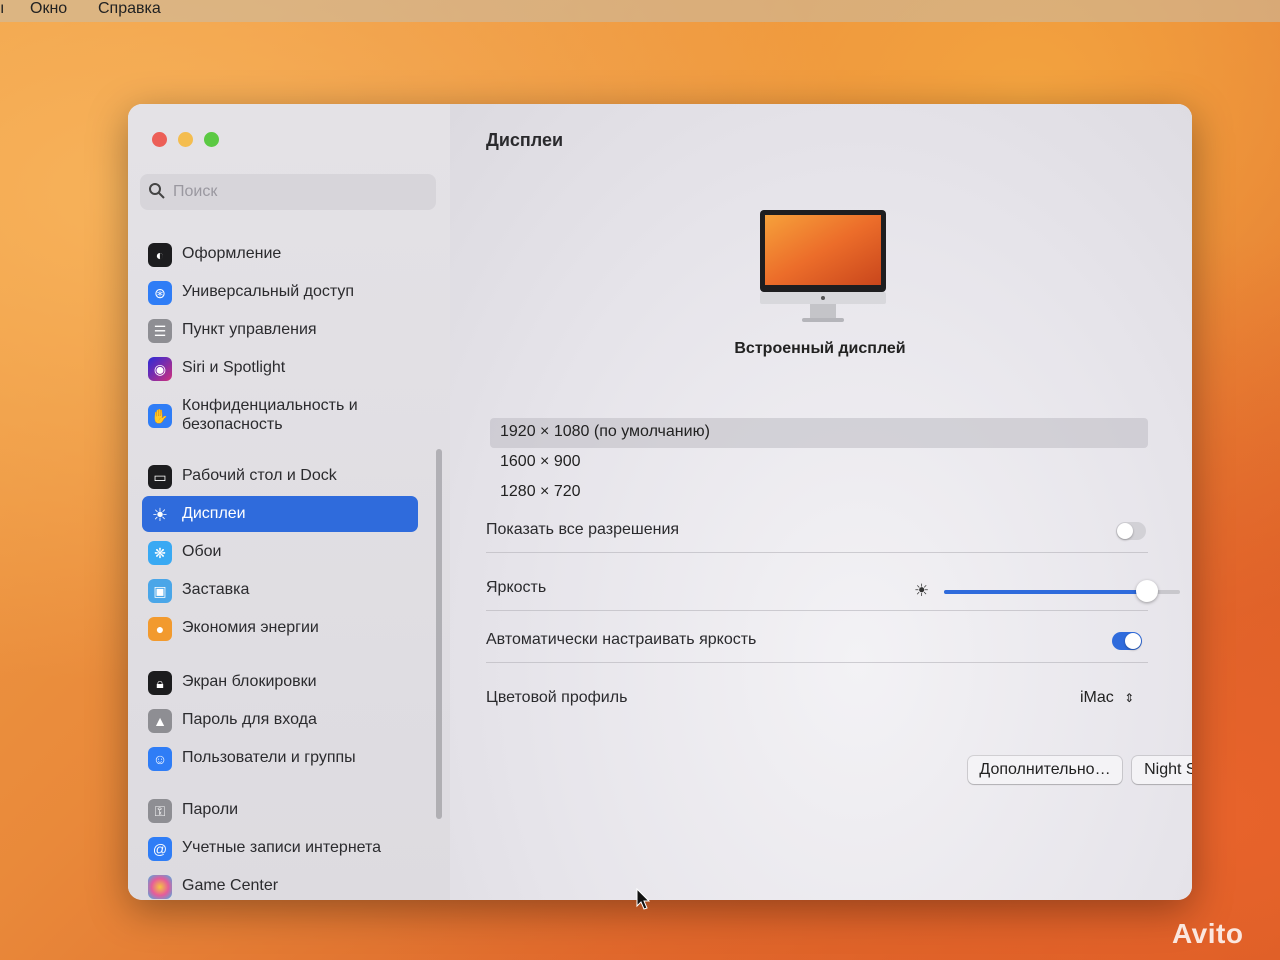 The height and width of the screenshot is (960, 1280). I want to click on sun-small-icon: ☀, so click(922, 590).